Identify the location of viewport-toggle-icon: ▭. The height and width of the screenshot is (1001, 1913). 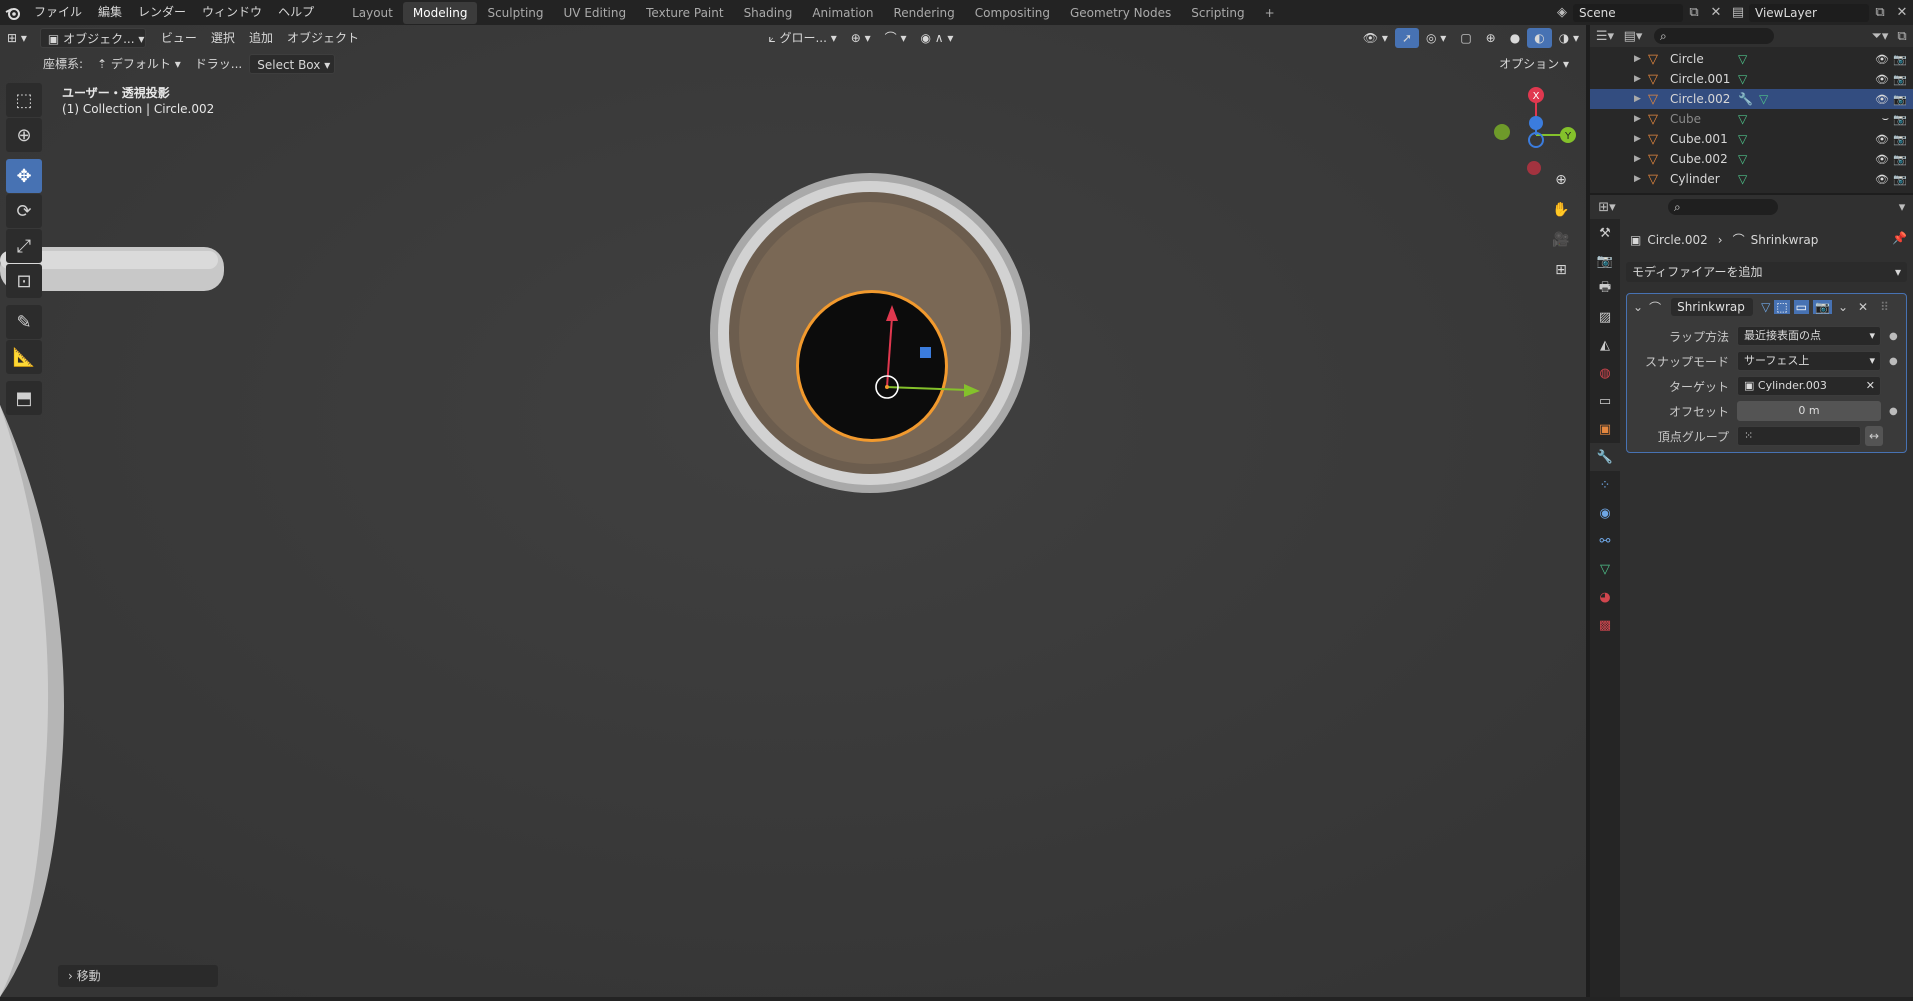
(1801, 307).